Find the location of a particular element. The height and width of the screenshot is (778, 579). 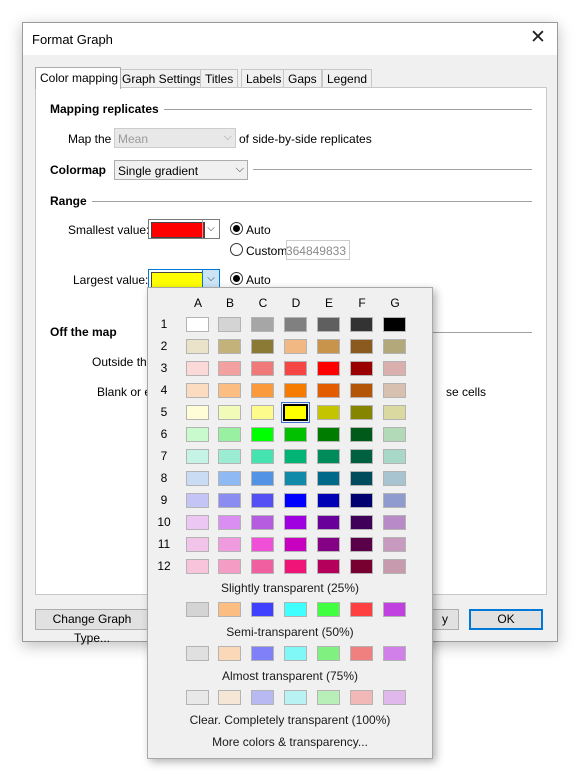

color-swatch-b9 is located at coordinates (229, 500).